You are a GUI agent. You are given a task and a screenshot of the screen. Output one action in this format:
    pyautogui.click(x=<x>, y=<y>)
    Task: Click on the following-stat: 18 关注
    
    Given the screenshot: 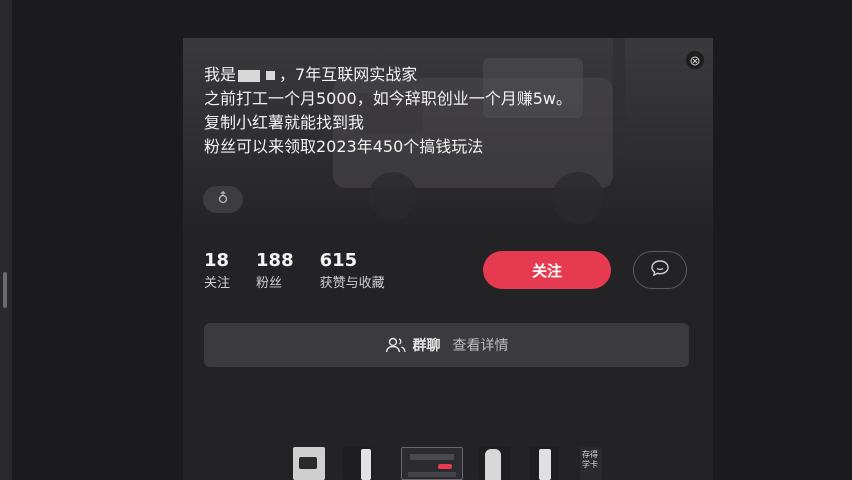 What is the action you would take?
    pyautogui.click(x=217, y=273)
    